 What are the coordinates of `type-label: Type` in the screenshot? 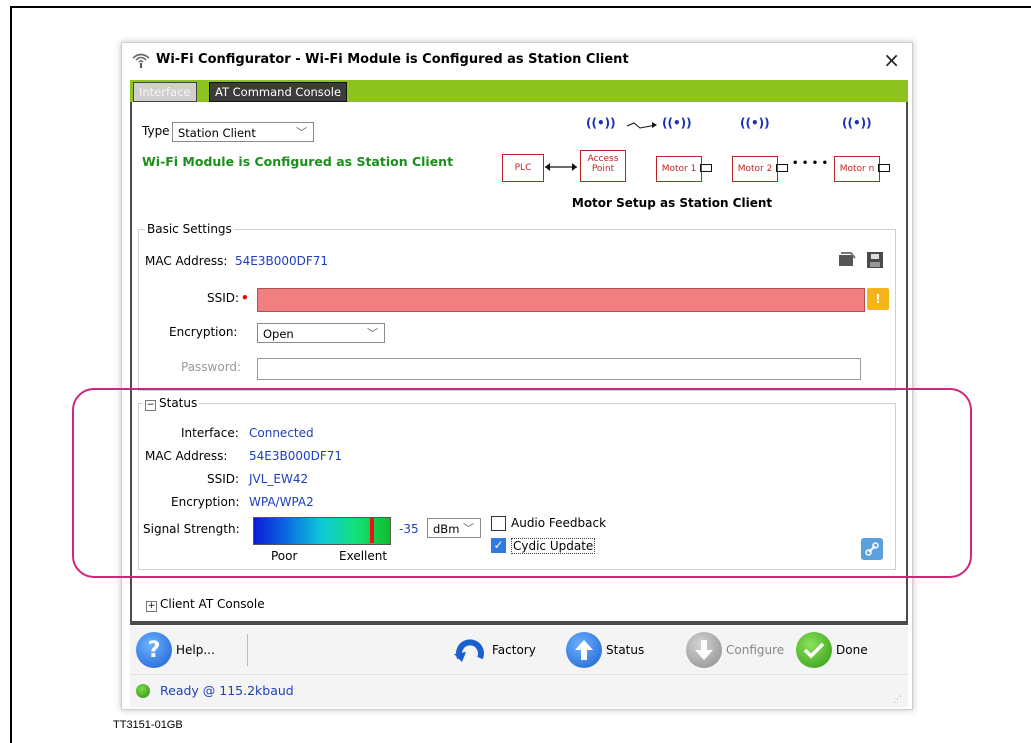 It's located at (156, 131).